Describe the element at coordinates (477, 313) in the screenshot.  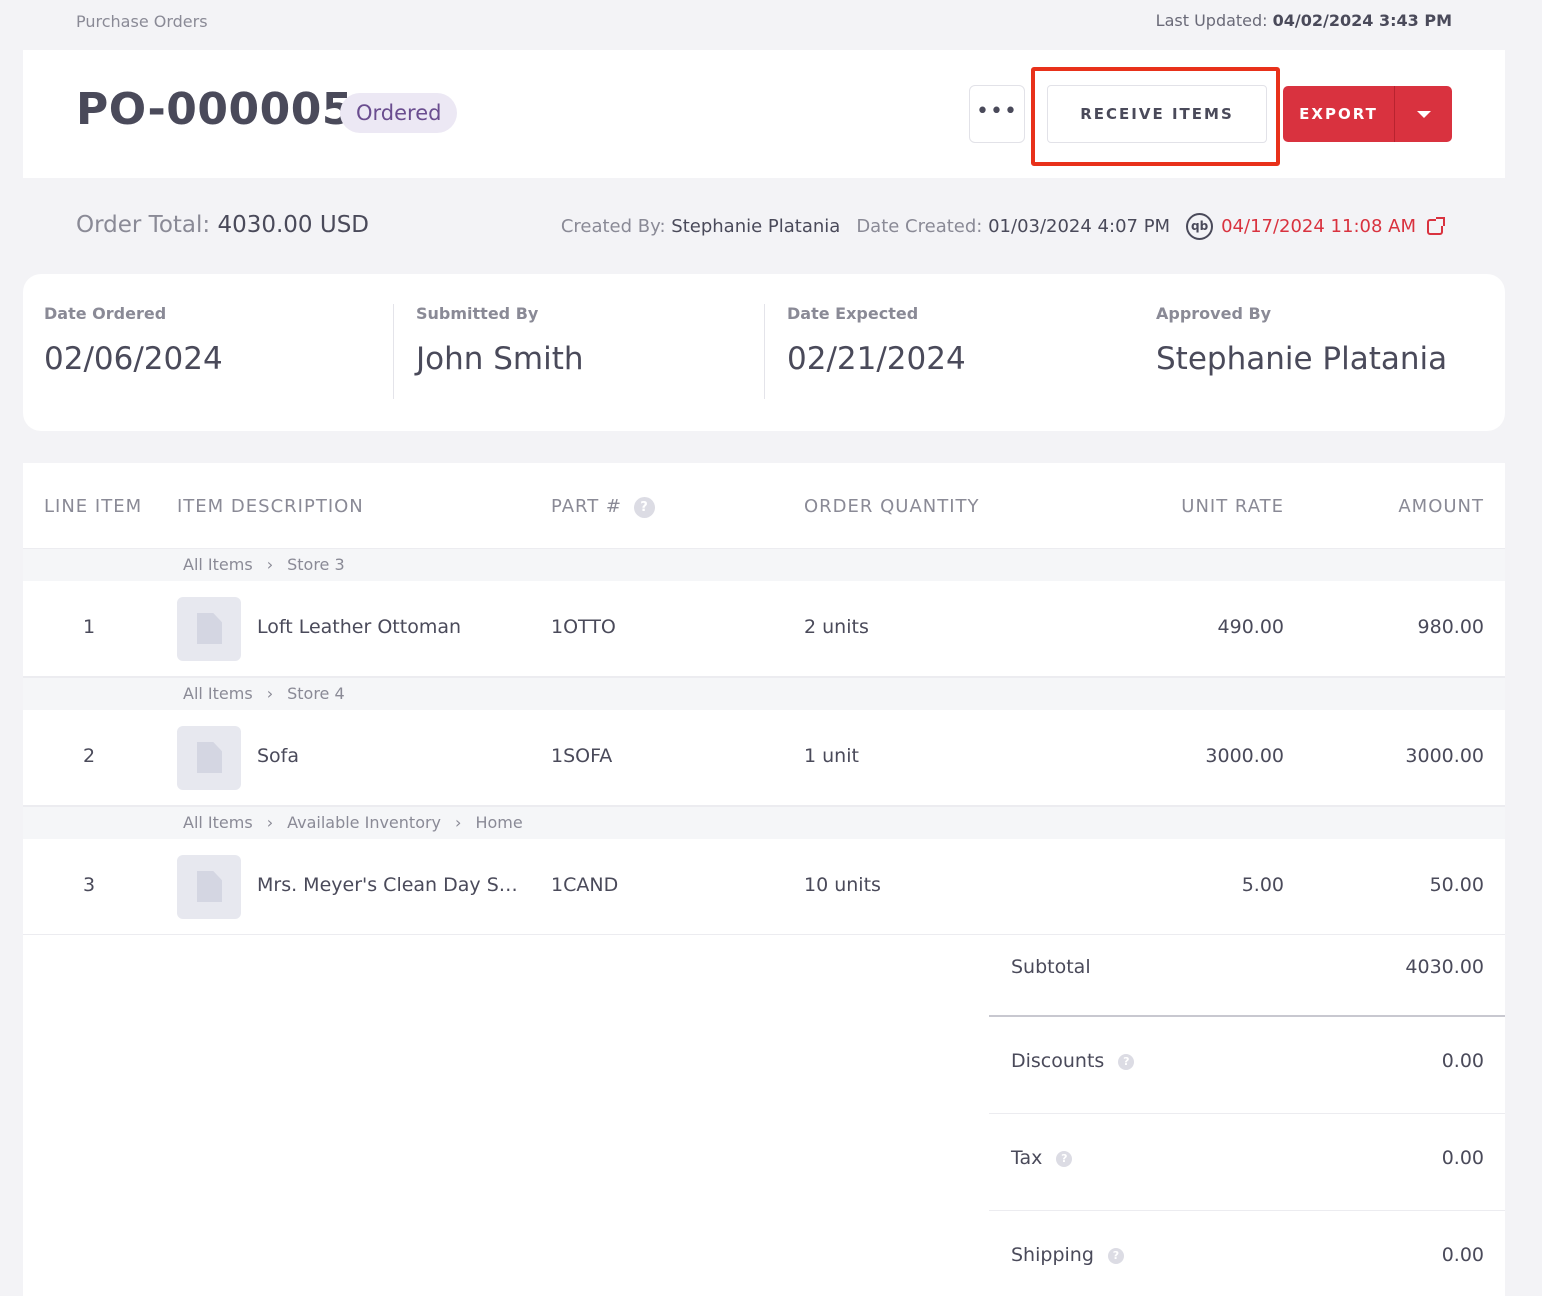
I see `info-label: Submitted By` at that location.